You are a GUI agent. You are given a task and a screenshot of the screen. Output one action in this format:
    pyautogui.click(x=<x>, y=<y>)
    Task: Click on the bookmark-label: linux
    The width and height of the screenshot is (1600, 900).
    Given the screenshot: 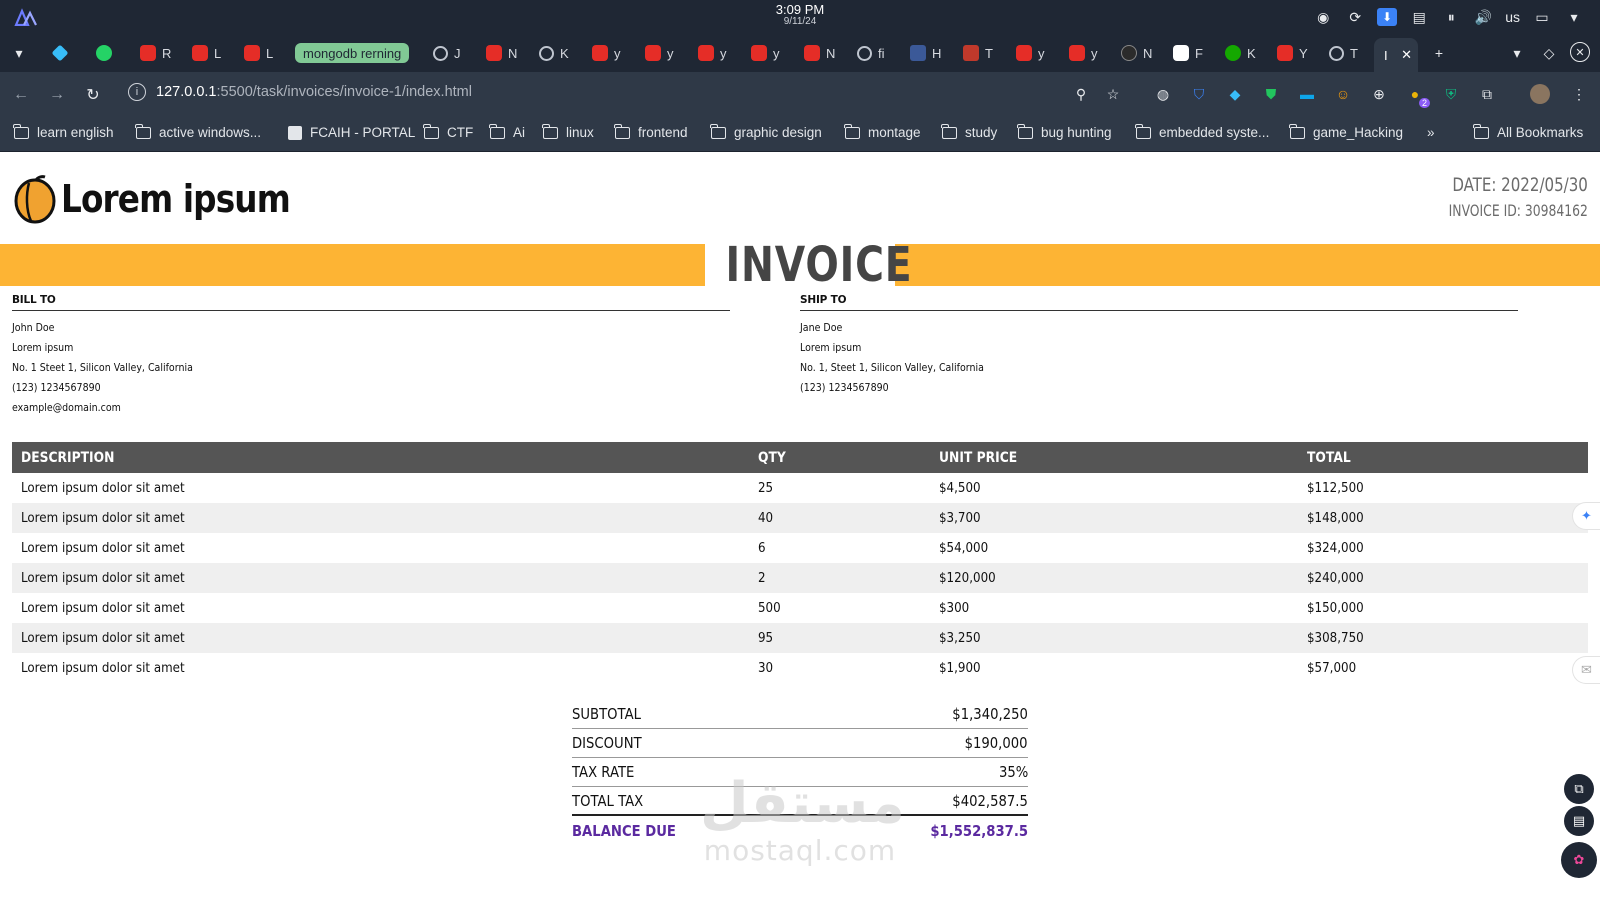 What is the action you would take?
    pyautogui.click(x=580, y=132)
    